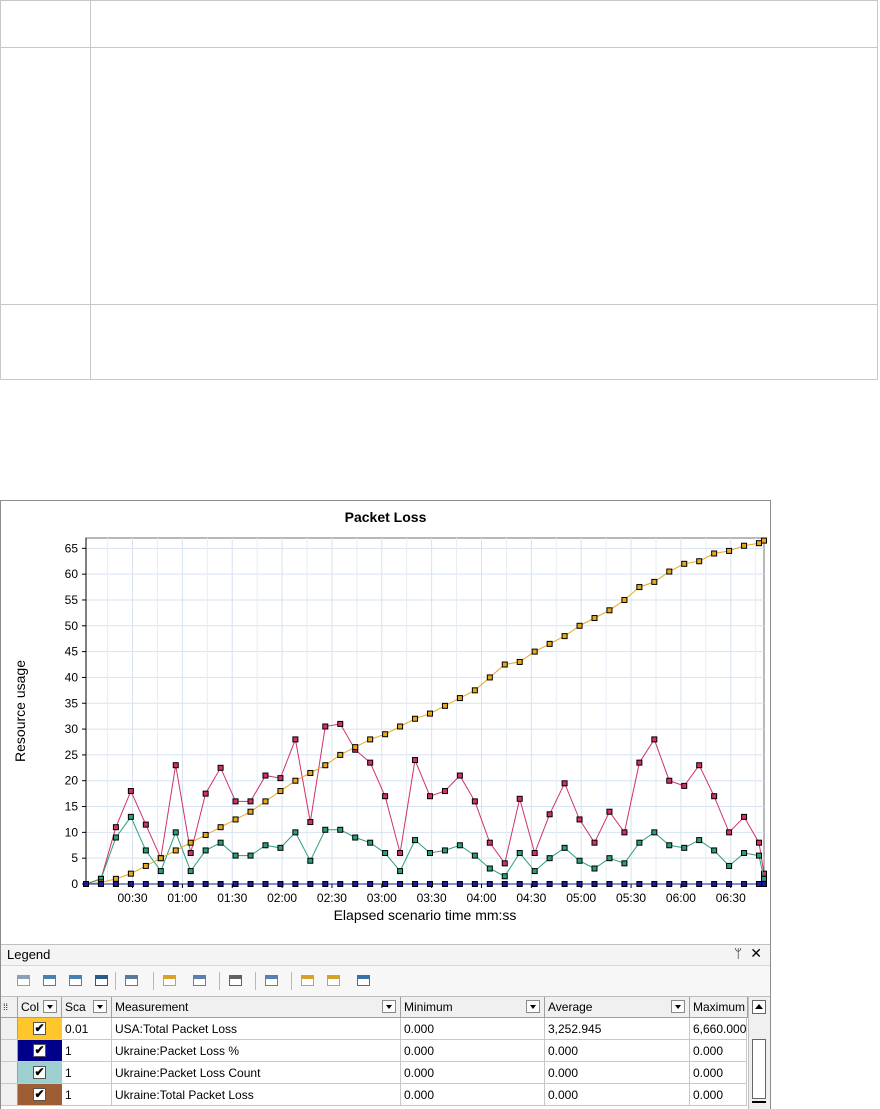 This screenshot has height=1109, width=880. What do you see at coordinates (719, 1007) in the screenshot?
I see `column-header-maximum: Maximum` at bounding box center [719, 1007].